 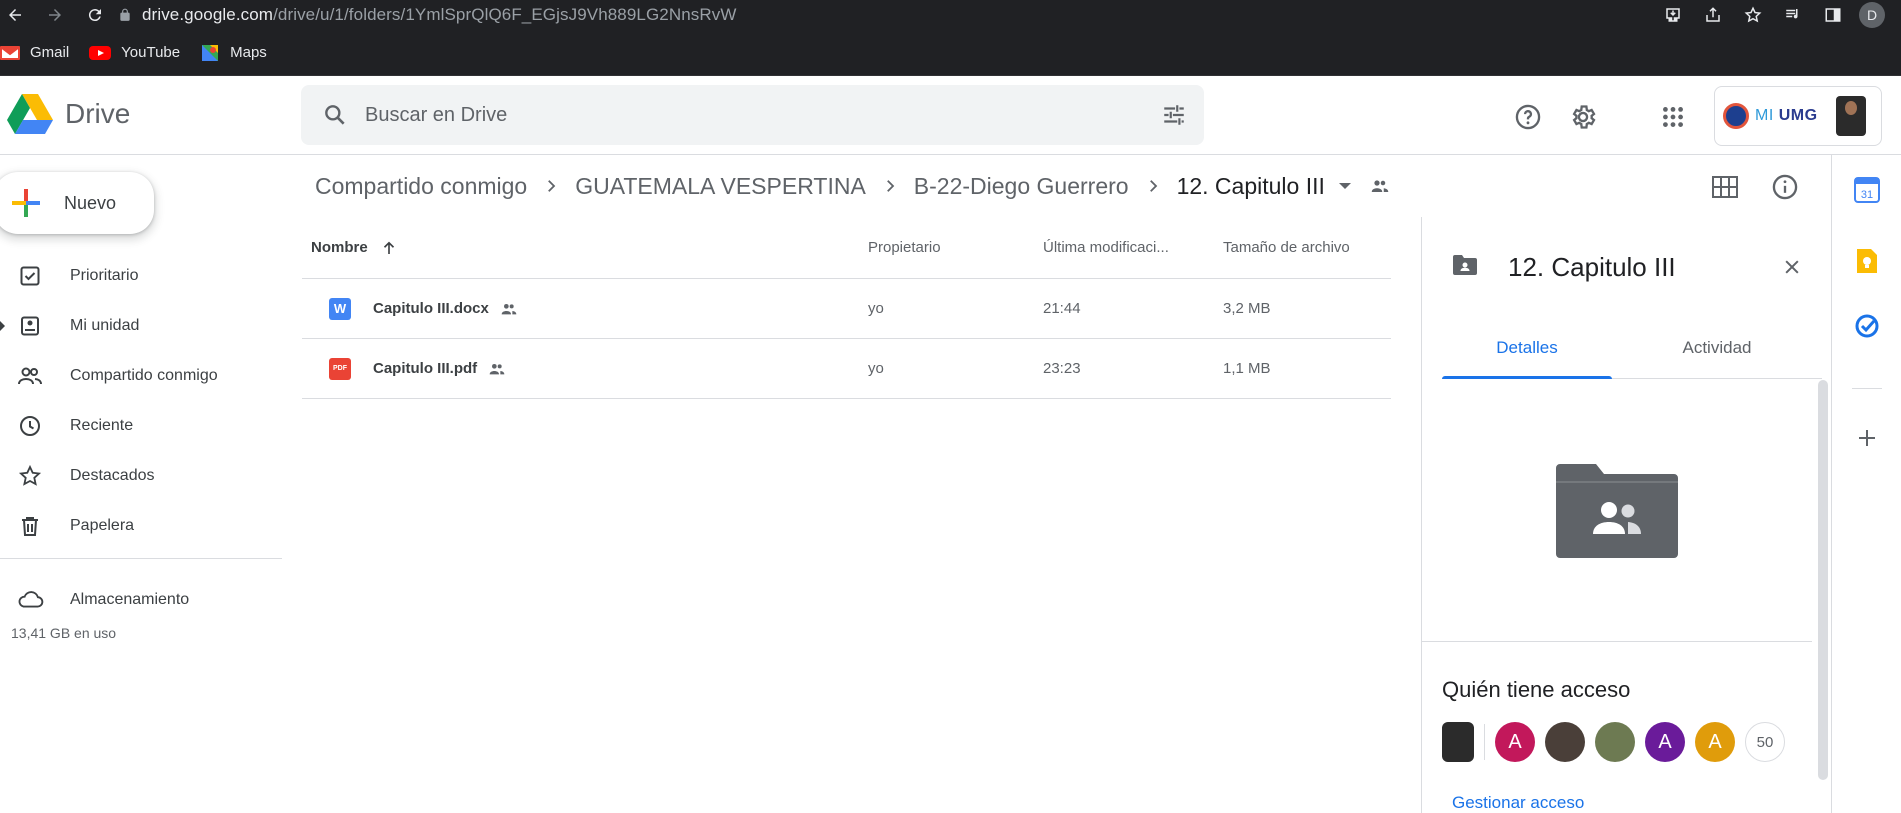 What do you see at coordinates (1247, 308) in the screenshot?
I see `file-size: 3,2 MB` at bounding box center [1247, 308].